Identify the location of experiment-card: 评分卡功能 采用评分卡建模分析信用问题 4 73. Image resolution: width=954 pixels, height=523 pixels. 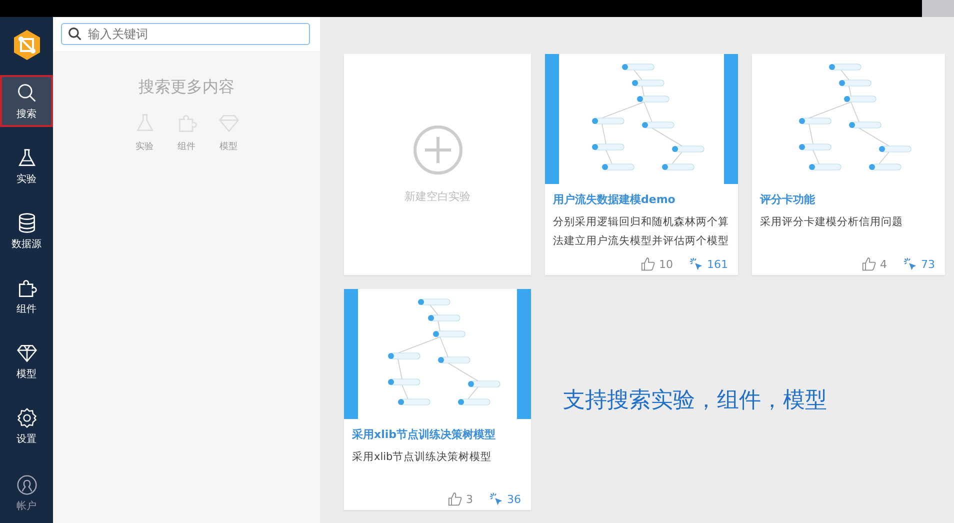
(848, 164).